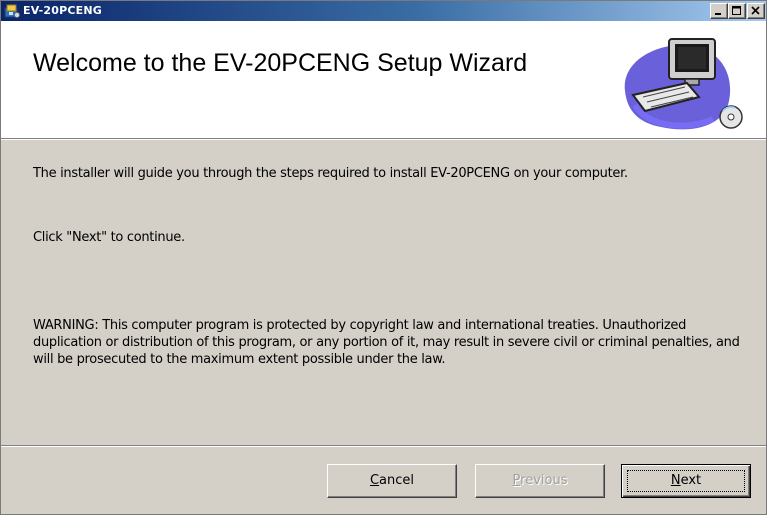  I want to click on minimize-icon, so click(718, 14).